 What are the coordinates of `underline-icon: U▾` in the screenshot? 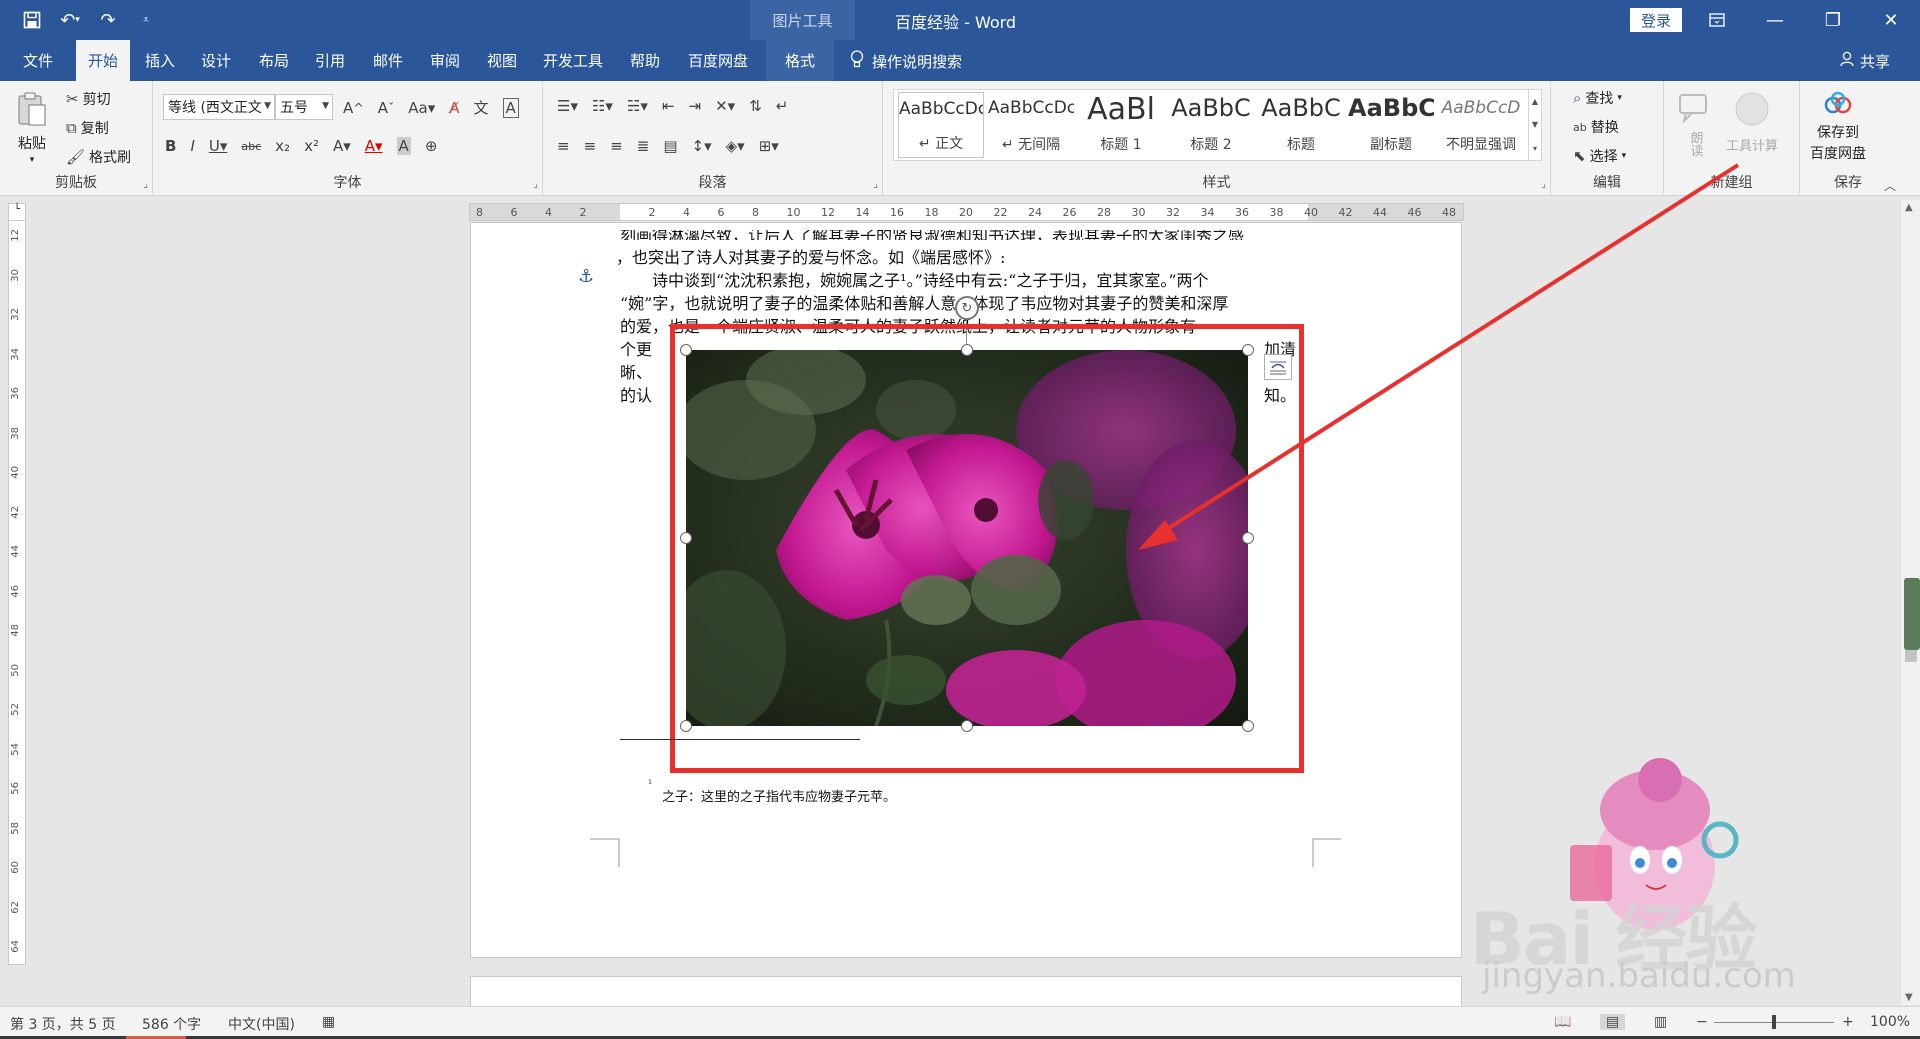 It's located at (218, 146).